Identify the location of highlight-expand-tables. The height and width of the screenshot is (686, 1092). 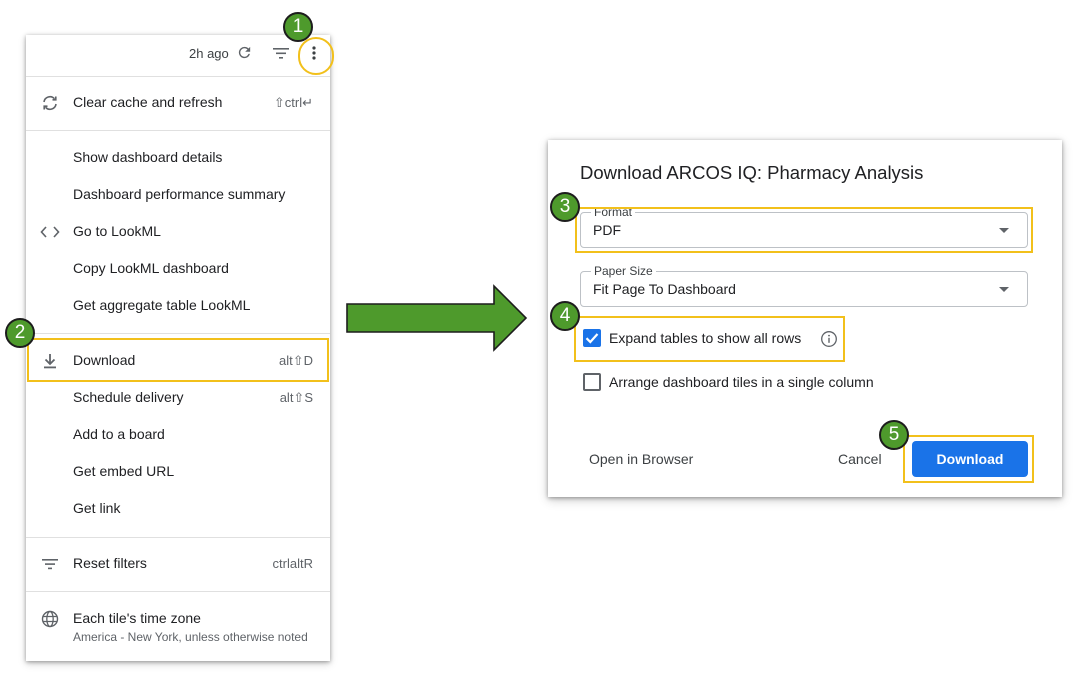
(709, 339).